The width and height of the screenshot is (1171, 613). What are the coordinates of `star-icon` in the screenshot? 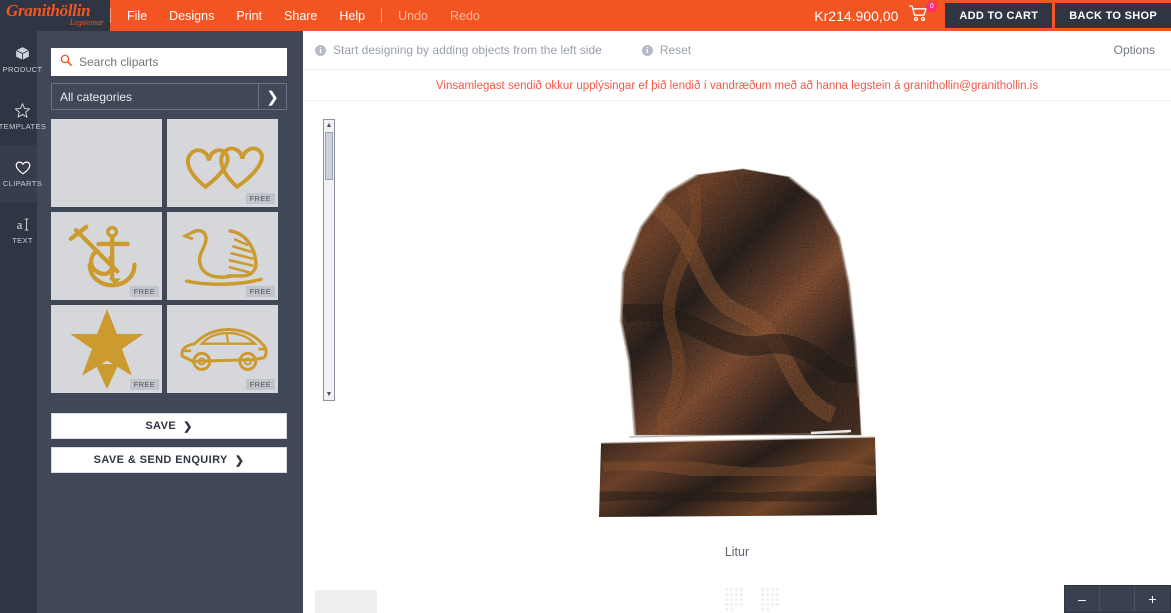 It's located at (22, 110).